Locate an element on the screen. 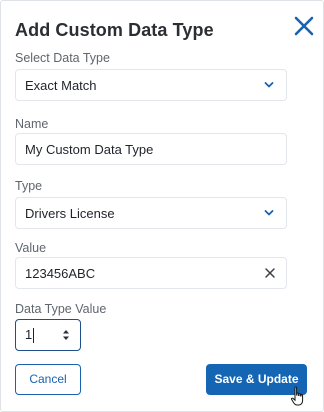  select-data-type-value: Exact Match is located at coordinates (61, 85).